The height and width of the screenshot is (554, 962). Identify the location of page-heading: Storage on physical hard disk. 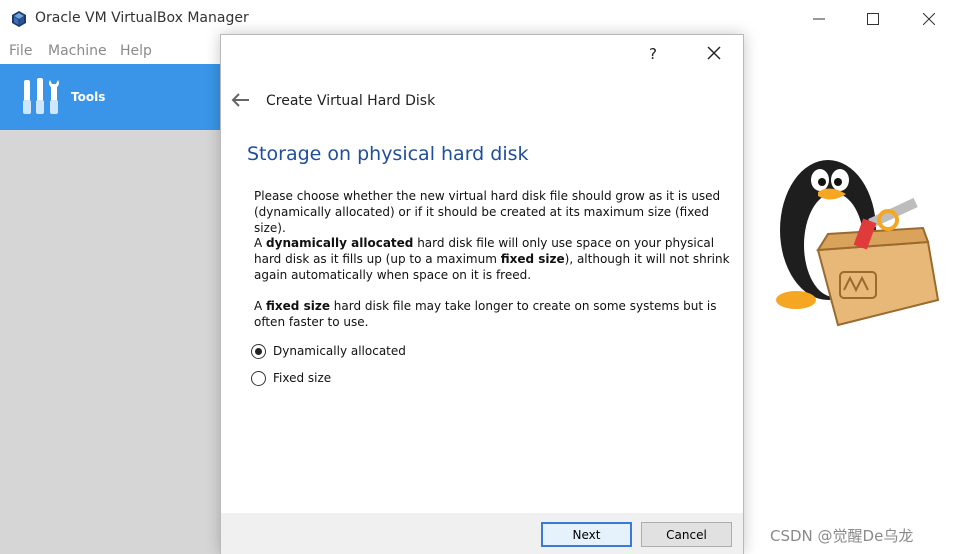
(388, 154).